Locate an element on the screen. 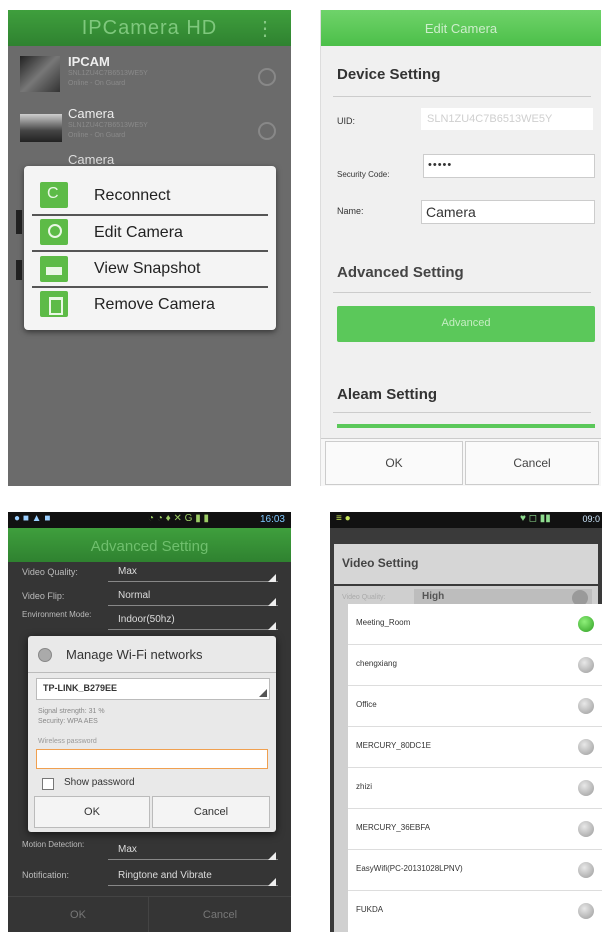 This screenshot has width=605, height=934. signal-strength: Signal strength: 31 % is located at coordinates (71, 711).